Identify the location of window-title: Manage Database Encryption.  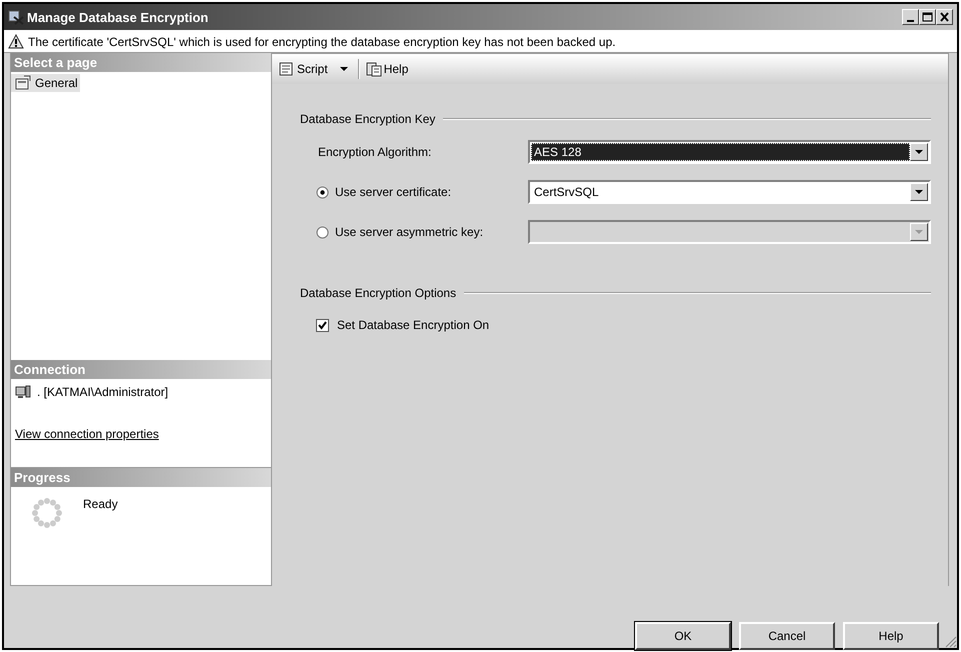
(117, 17).